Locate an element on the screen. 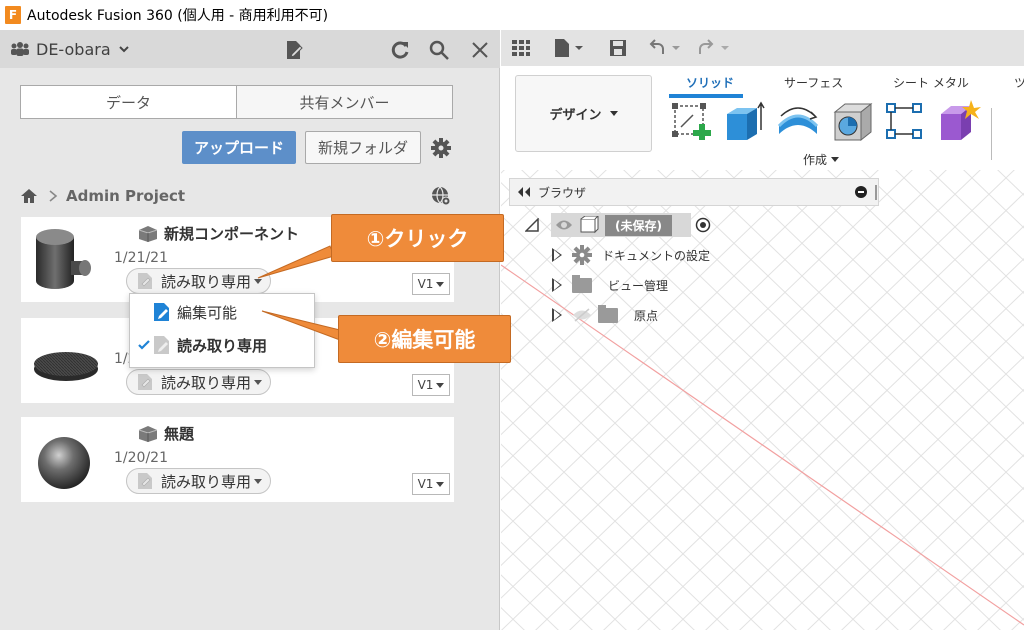  ribbon-tab-solid: ソリッド is located at coordinates (710, 82).